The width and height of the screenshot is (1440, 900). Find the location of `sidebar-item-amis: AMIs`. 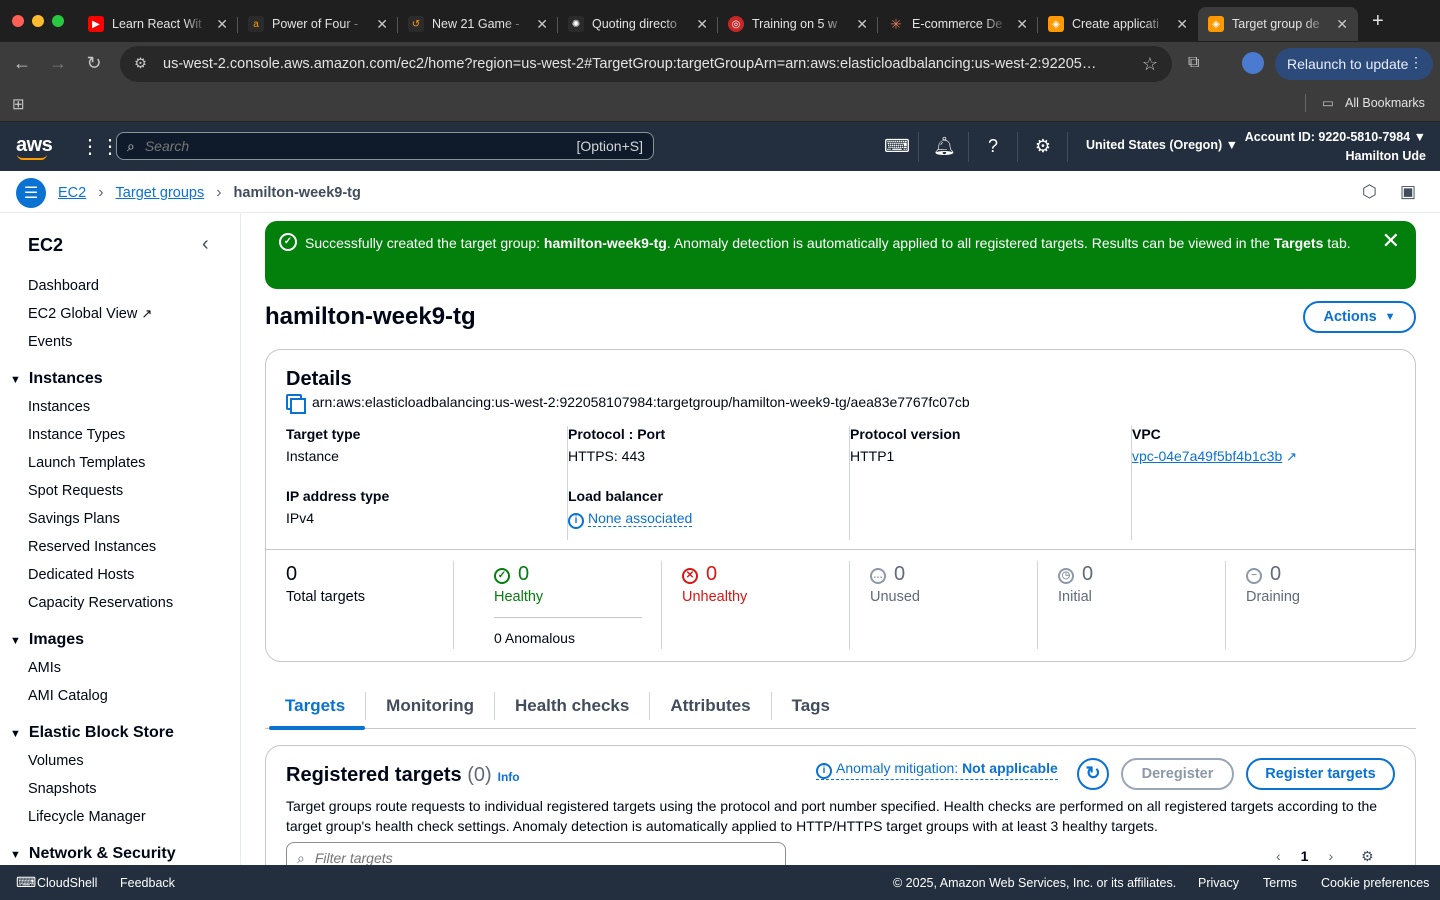

sidebar-item-amis: AMIs is located at coordinates (44, 668).